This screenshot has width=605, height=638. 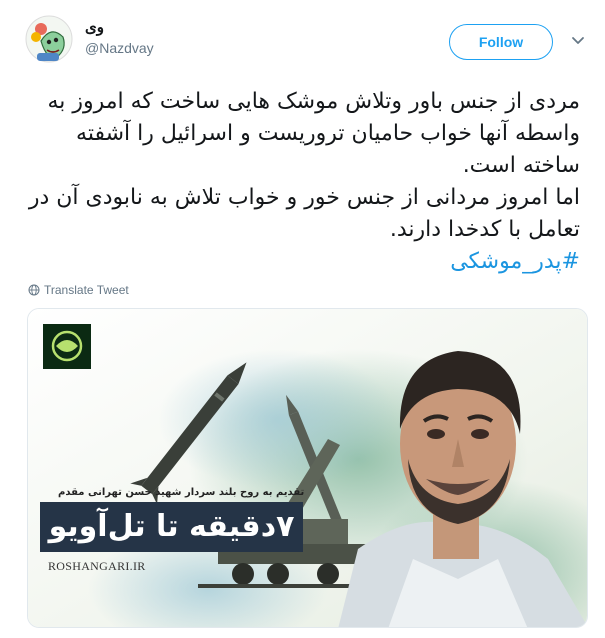 I want to click on globe-icon, so click(x=34, y=290).